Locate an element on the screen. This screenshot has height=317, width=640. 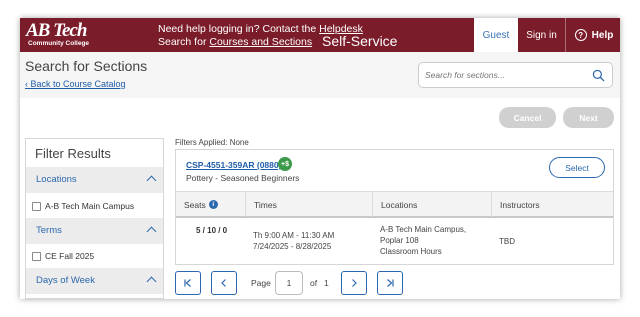
of-label: of is located at coordinates (314, 283).